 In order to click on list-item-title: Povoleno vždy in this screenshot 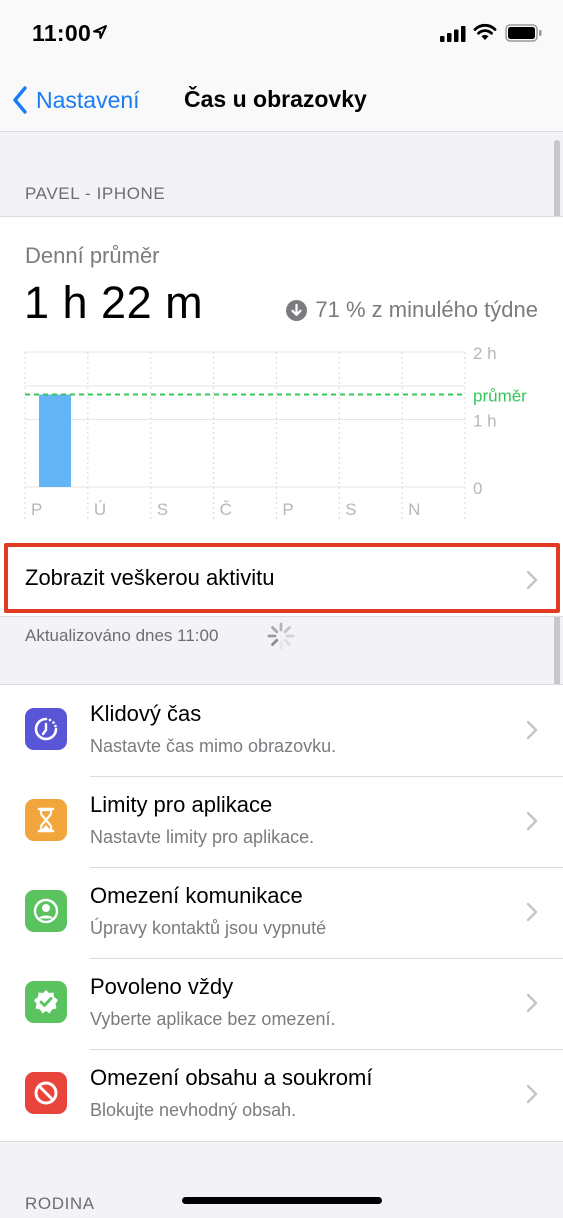, I will do `click(162, 986)`.